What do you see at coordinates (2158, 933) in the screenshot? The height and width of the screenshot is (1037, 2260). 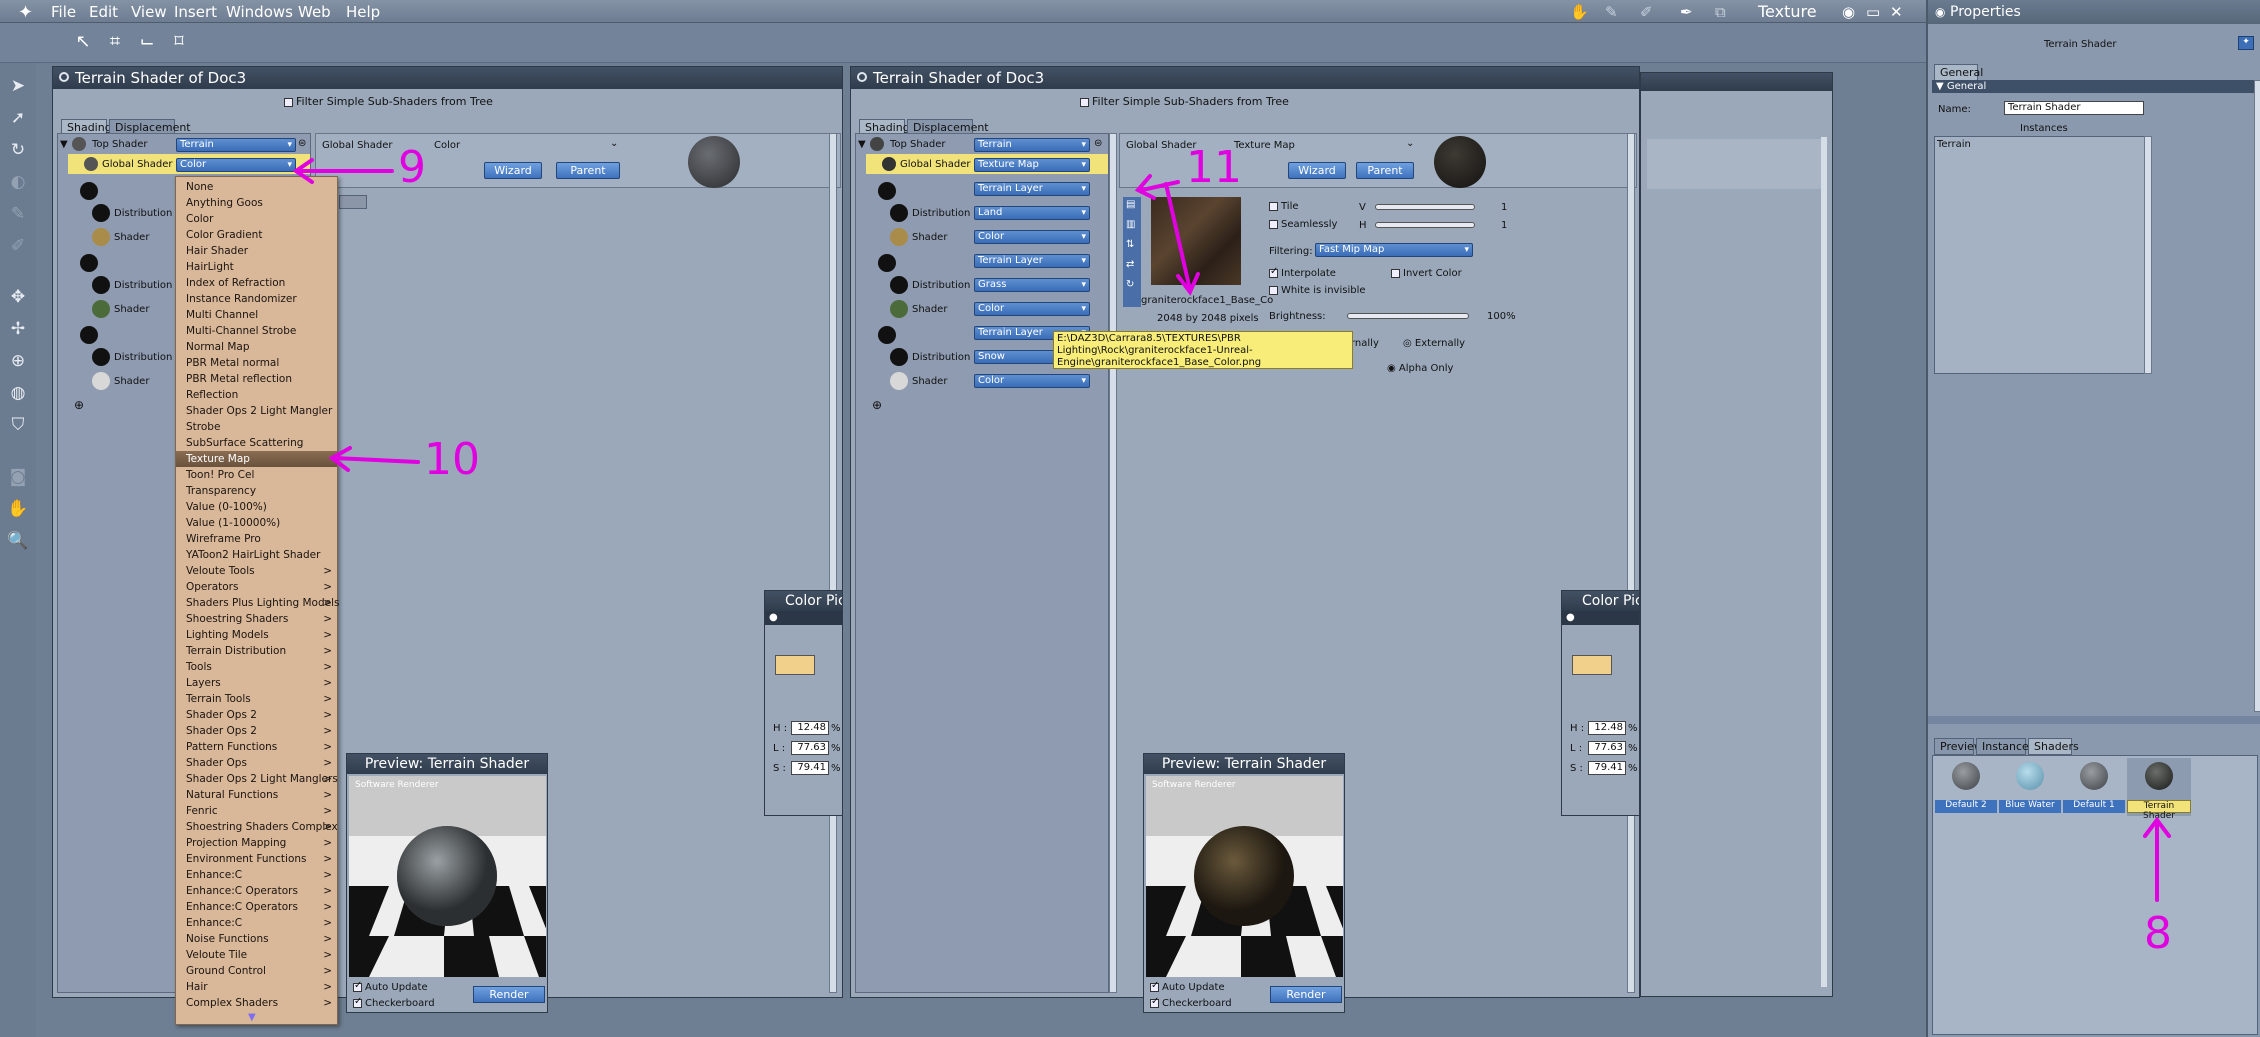 I see `annotation-8: 8` at bounding box center [2158, 933].